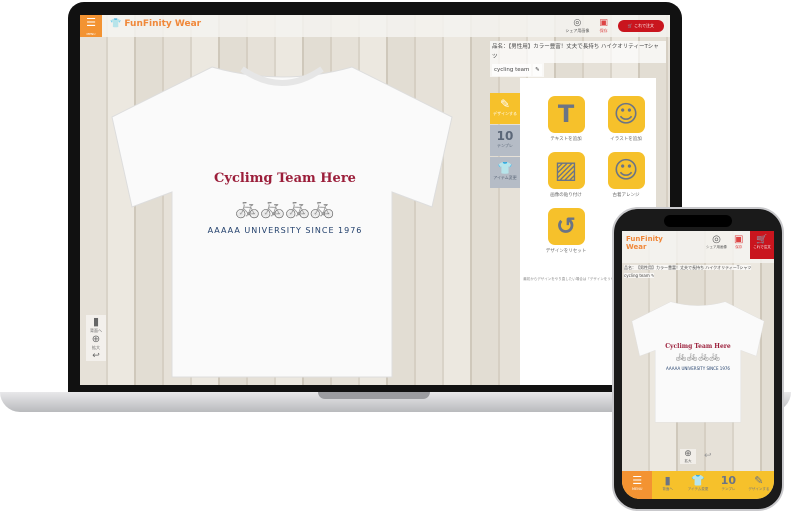 This screenshot has height=515, width=791. I want to click on tool-label: 古着アレンジ, so click(626, 195).